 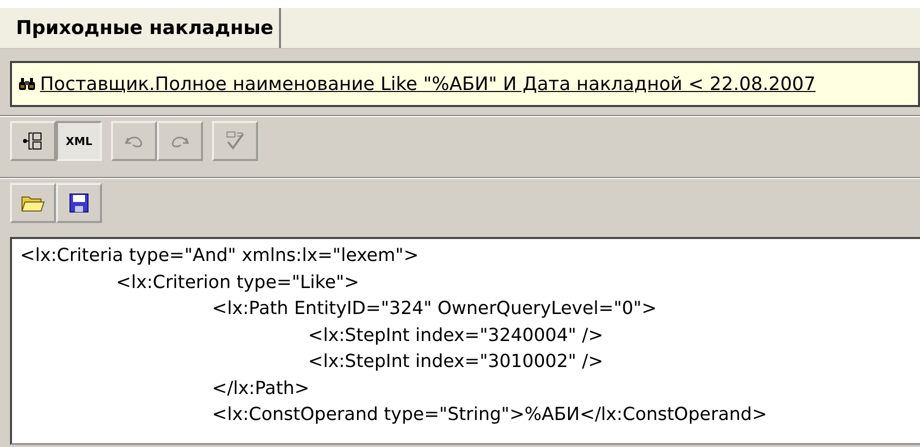 I want to click on xml-view-button: XML, so click(x=79, y=141).